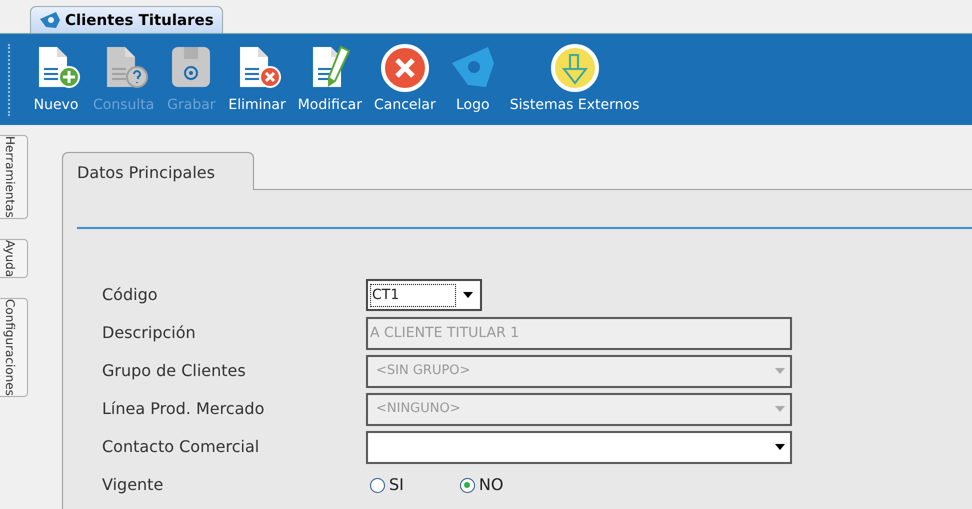 The width and height of the screenshot is (972, 509). What do you see at coordinates (405, 68) in the screenshot?
I see `cancel-icon` at bounding box center [405, 68].